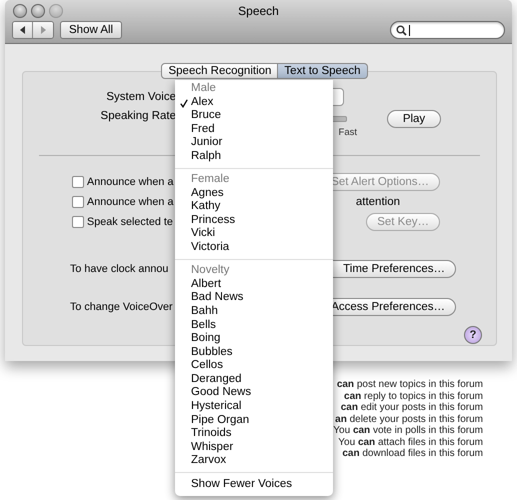 The image size is (517, 500). What do you see at coordinates (254, 207) in the screenshot?
I see `menu-item: Kathy` at bounding box center [254, 207].